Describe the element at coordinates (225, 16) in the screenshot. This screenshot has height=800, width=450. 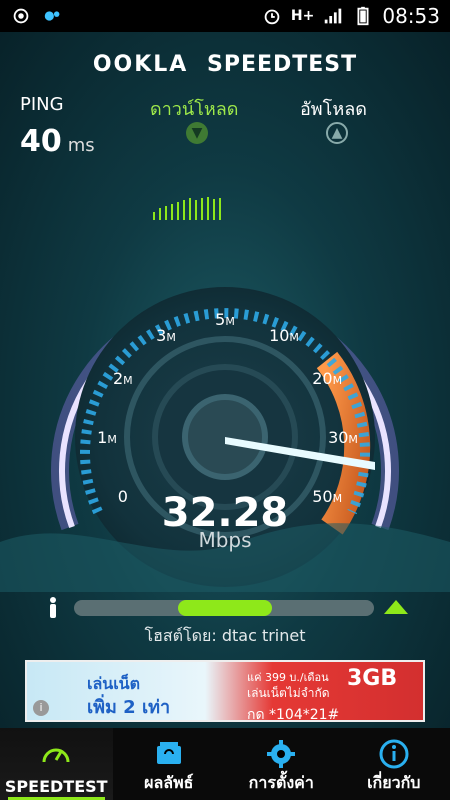
I see `status-bar: H+ 08:53` at that location.